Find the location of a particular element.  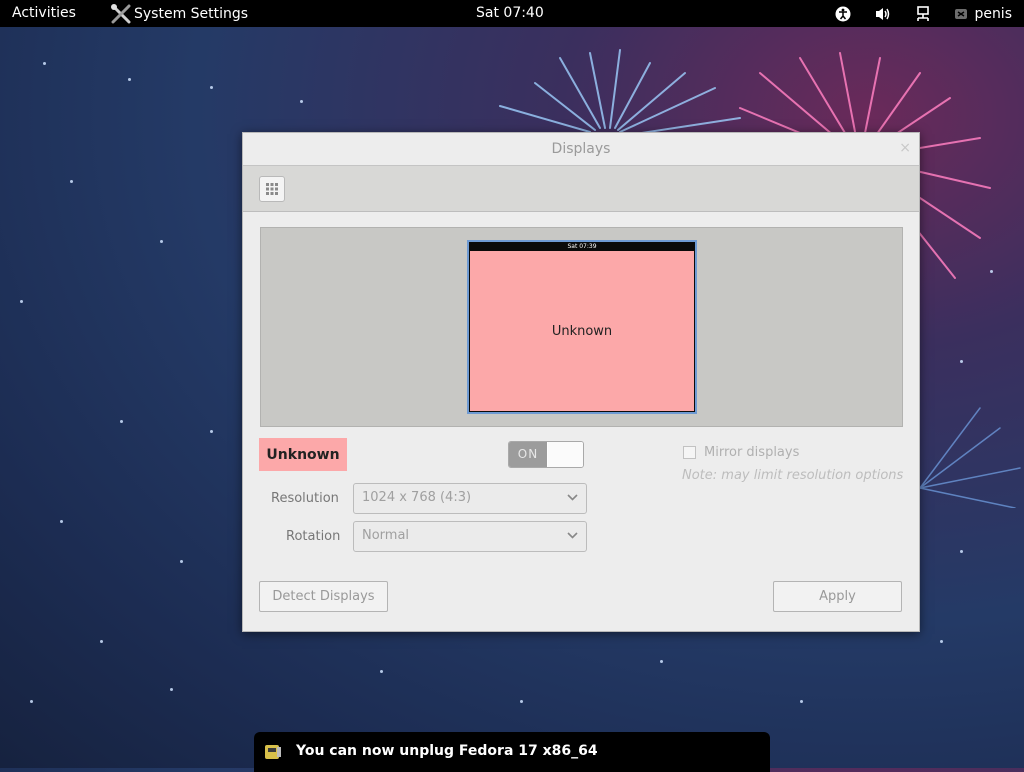

resolution-value: 1024 x 768 (4:3) is located at coordinates (417, 497).